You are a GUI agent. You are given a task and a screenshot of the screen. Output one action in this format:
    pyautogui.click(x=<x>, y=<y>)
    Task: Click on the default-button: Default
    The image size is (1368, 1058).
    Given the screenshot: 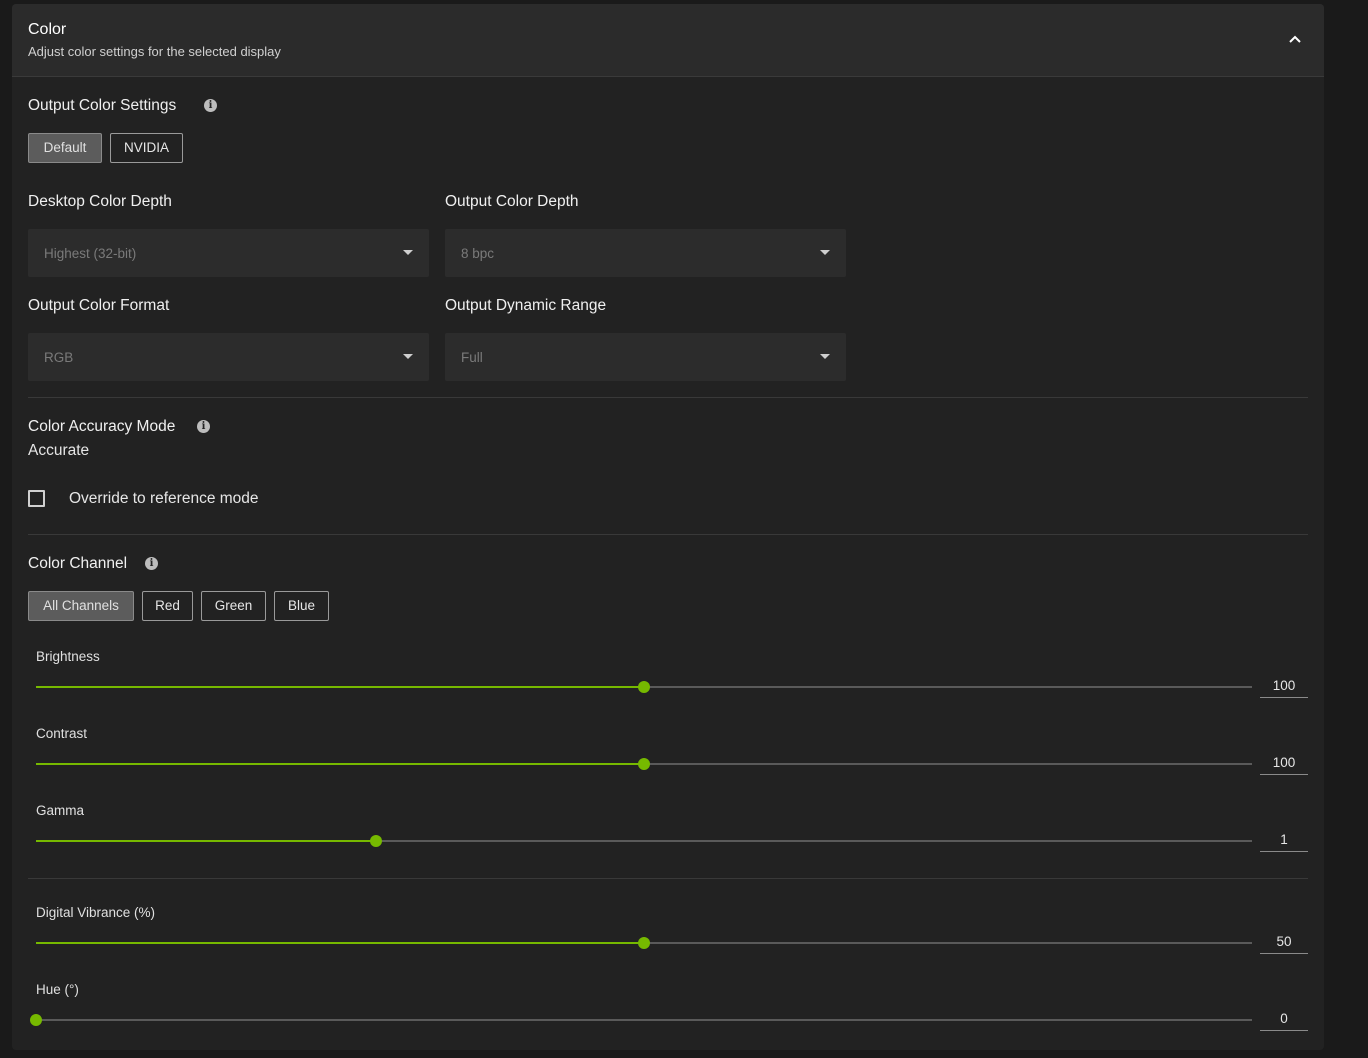 What is the action you would take?
    pyautogui.click(x=65, y=148)
    